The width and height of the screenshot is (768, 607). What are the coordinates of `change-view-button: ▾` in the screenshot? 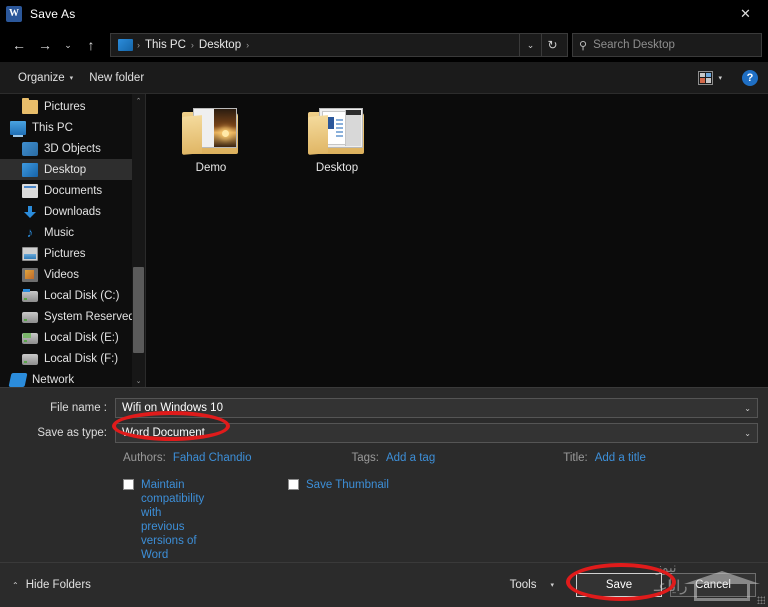 It's located at (710, 78).